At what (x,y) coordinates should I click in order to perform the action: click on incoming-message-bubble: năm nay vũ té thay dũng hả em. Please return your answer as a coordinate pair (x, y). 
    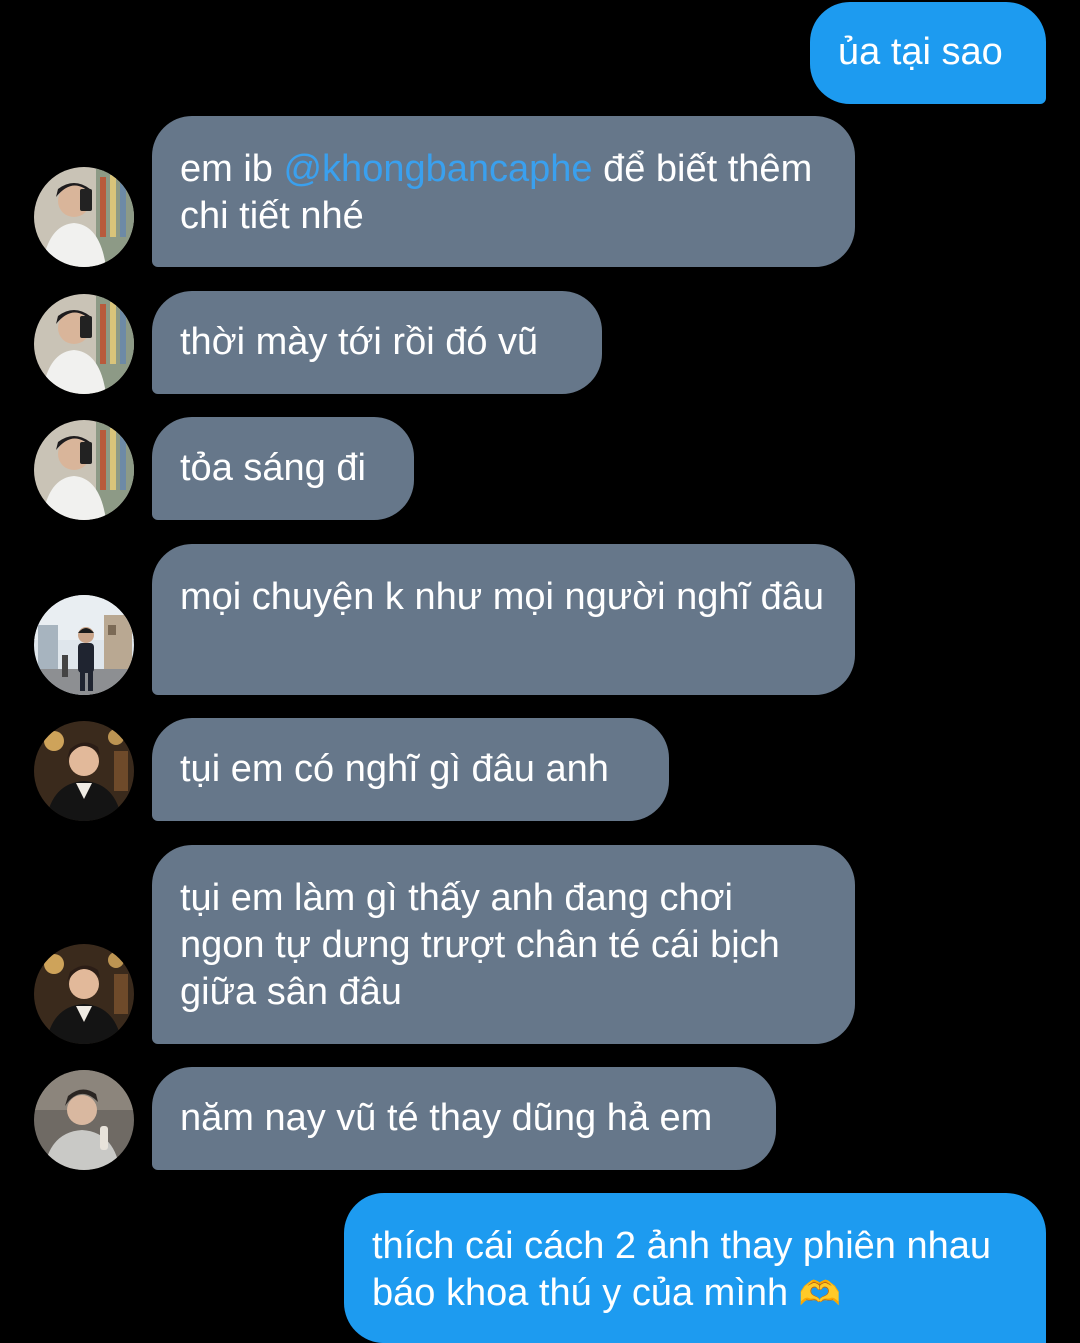
    Looking at the image, I should click on (464, 1118).